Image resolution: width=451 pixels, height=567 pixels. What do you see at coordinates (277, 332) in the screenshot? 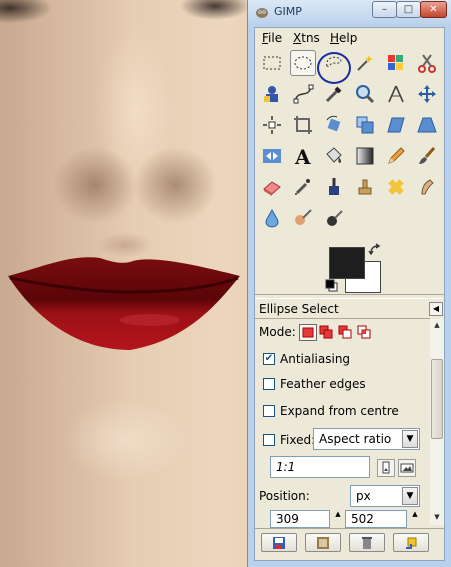
I see `mode-label: Mode:` at bounding box center [277, 332].